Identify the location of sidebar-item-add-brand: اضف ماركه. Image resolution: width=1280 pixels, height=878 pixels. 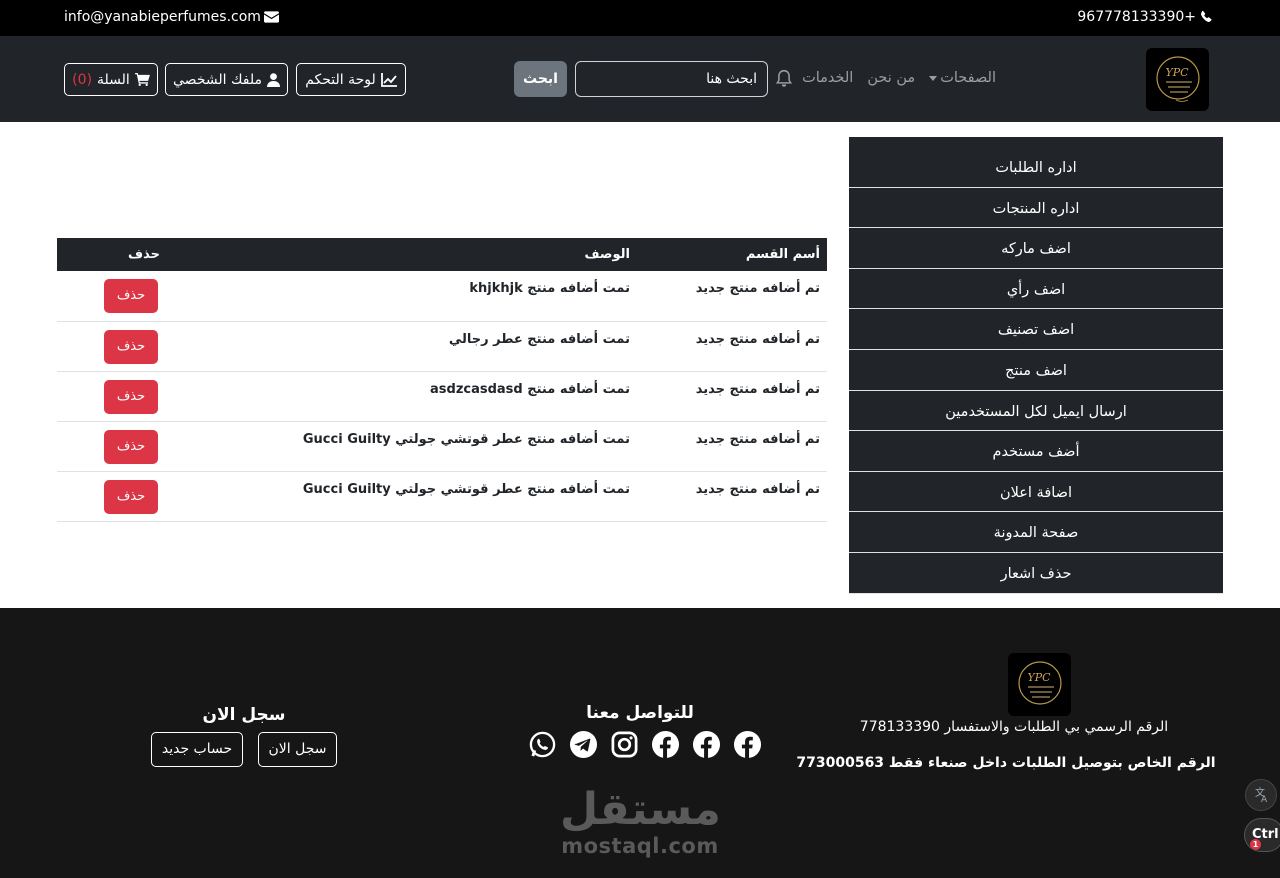
(1036, 248).